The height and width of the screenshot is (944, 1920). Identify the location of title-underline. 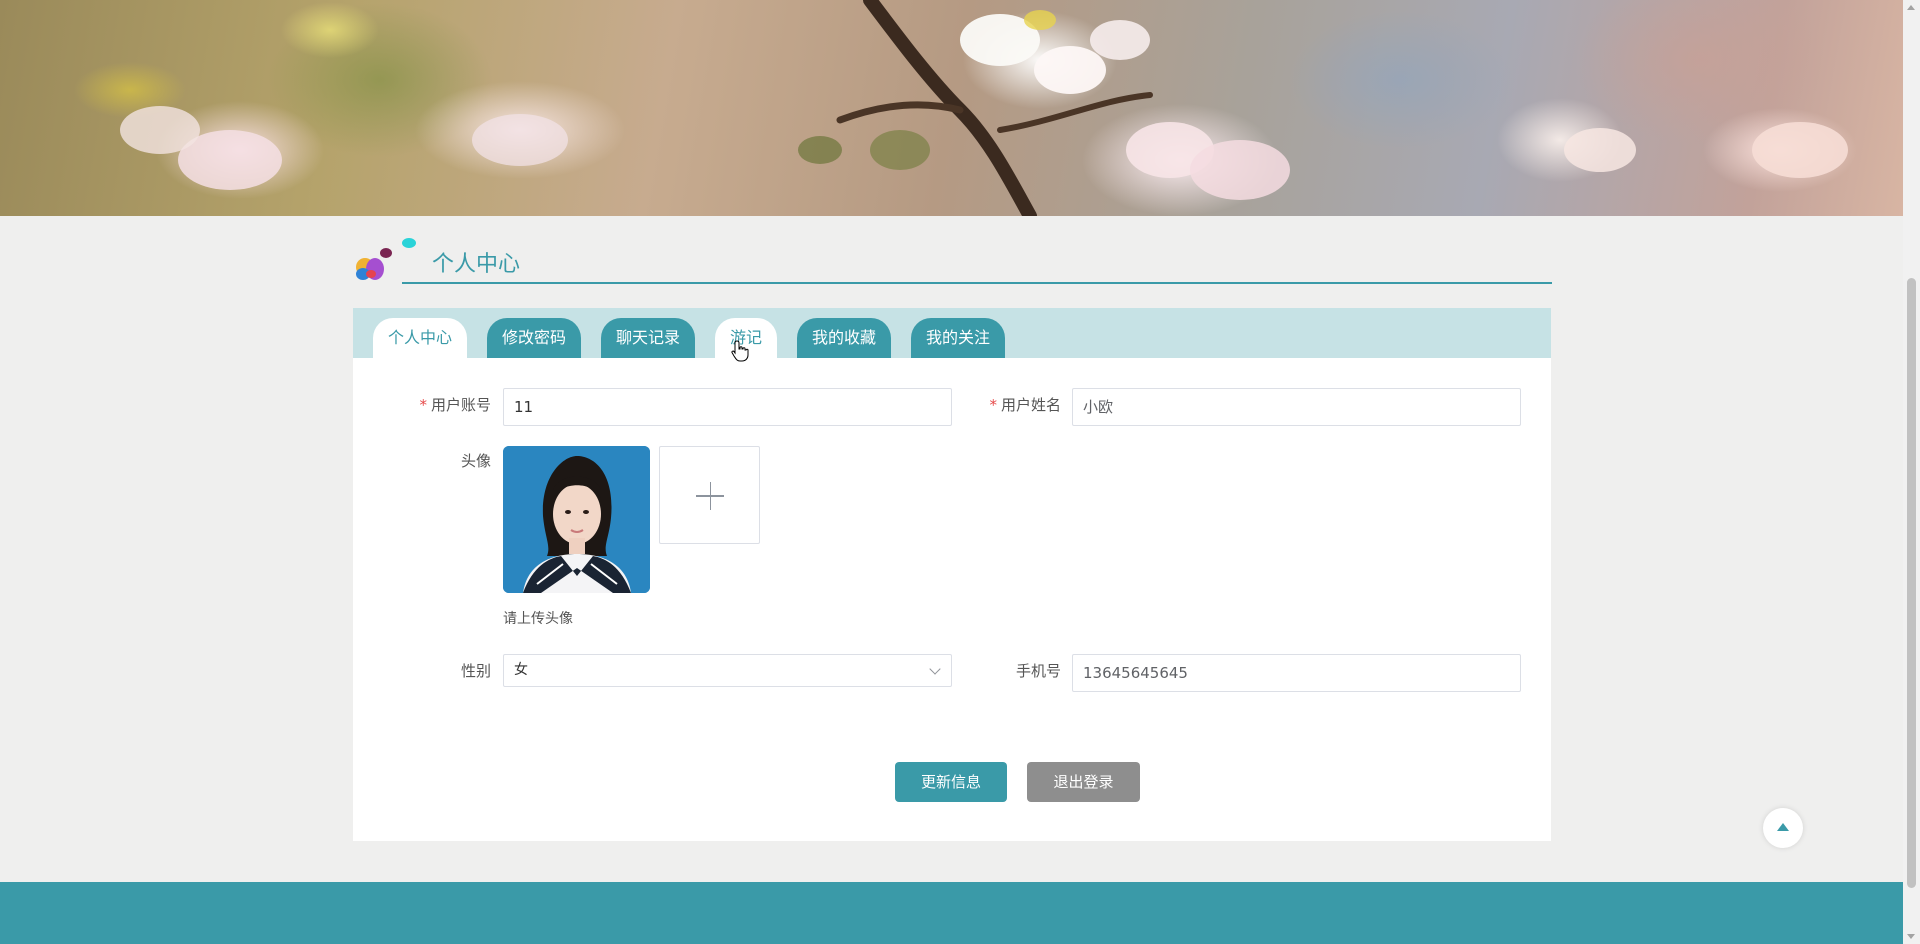
(977, 283).